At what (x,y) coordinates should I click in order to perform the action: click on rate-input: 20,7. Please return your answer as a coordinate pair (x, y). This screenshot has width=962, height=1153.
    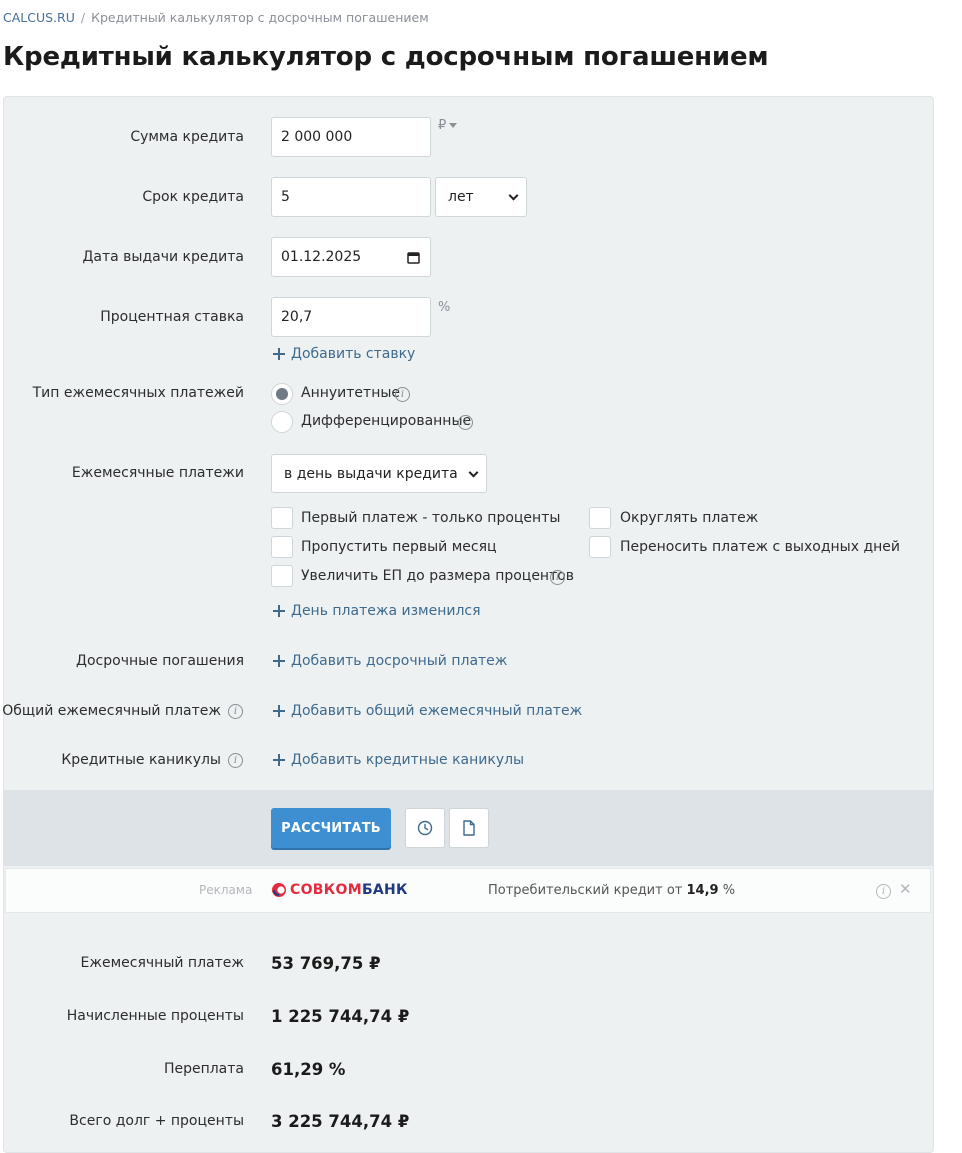
    Looking at the image, I should click on (351, 317).